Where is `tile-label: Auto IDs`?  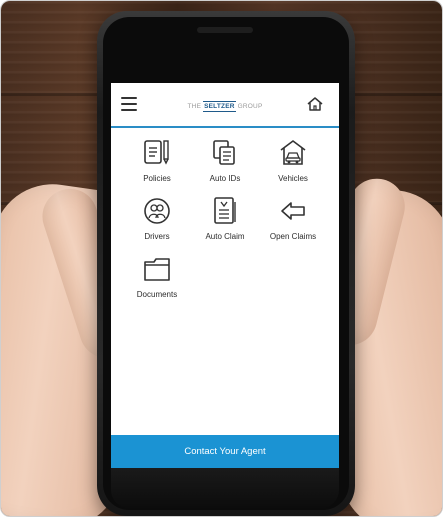 tile-label: Auto IDs is located at coordinates (225, 178).